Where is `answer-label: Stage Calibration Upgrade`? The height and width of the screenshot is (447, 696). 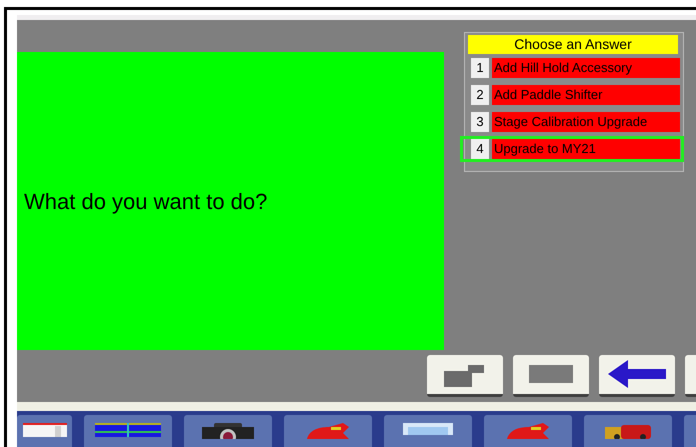
answer-label: Stage Calibration Upgrade is located at coordinates (586, 122).